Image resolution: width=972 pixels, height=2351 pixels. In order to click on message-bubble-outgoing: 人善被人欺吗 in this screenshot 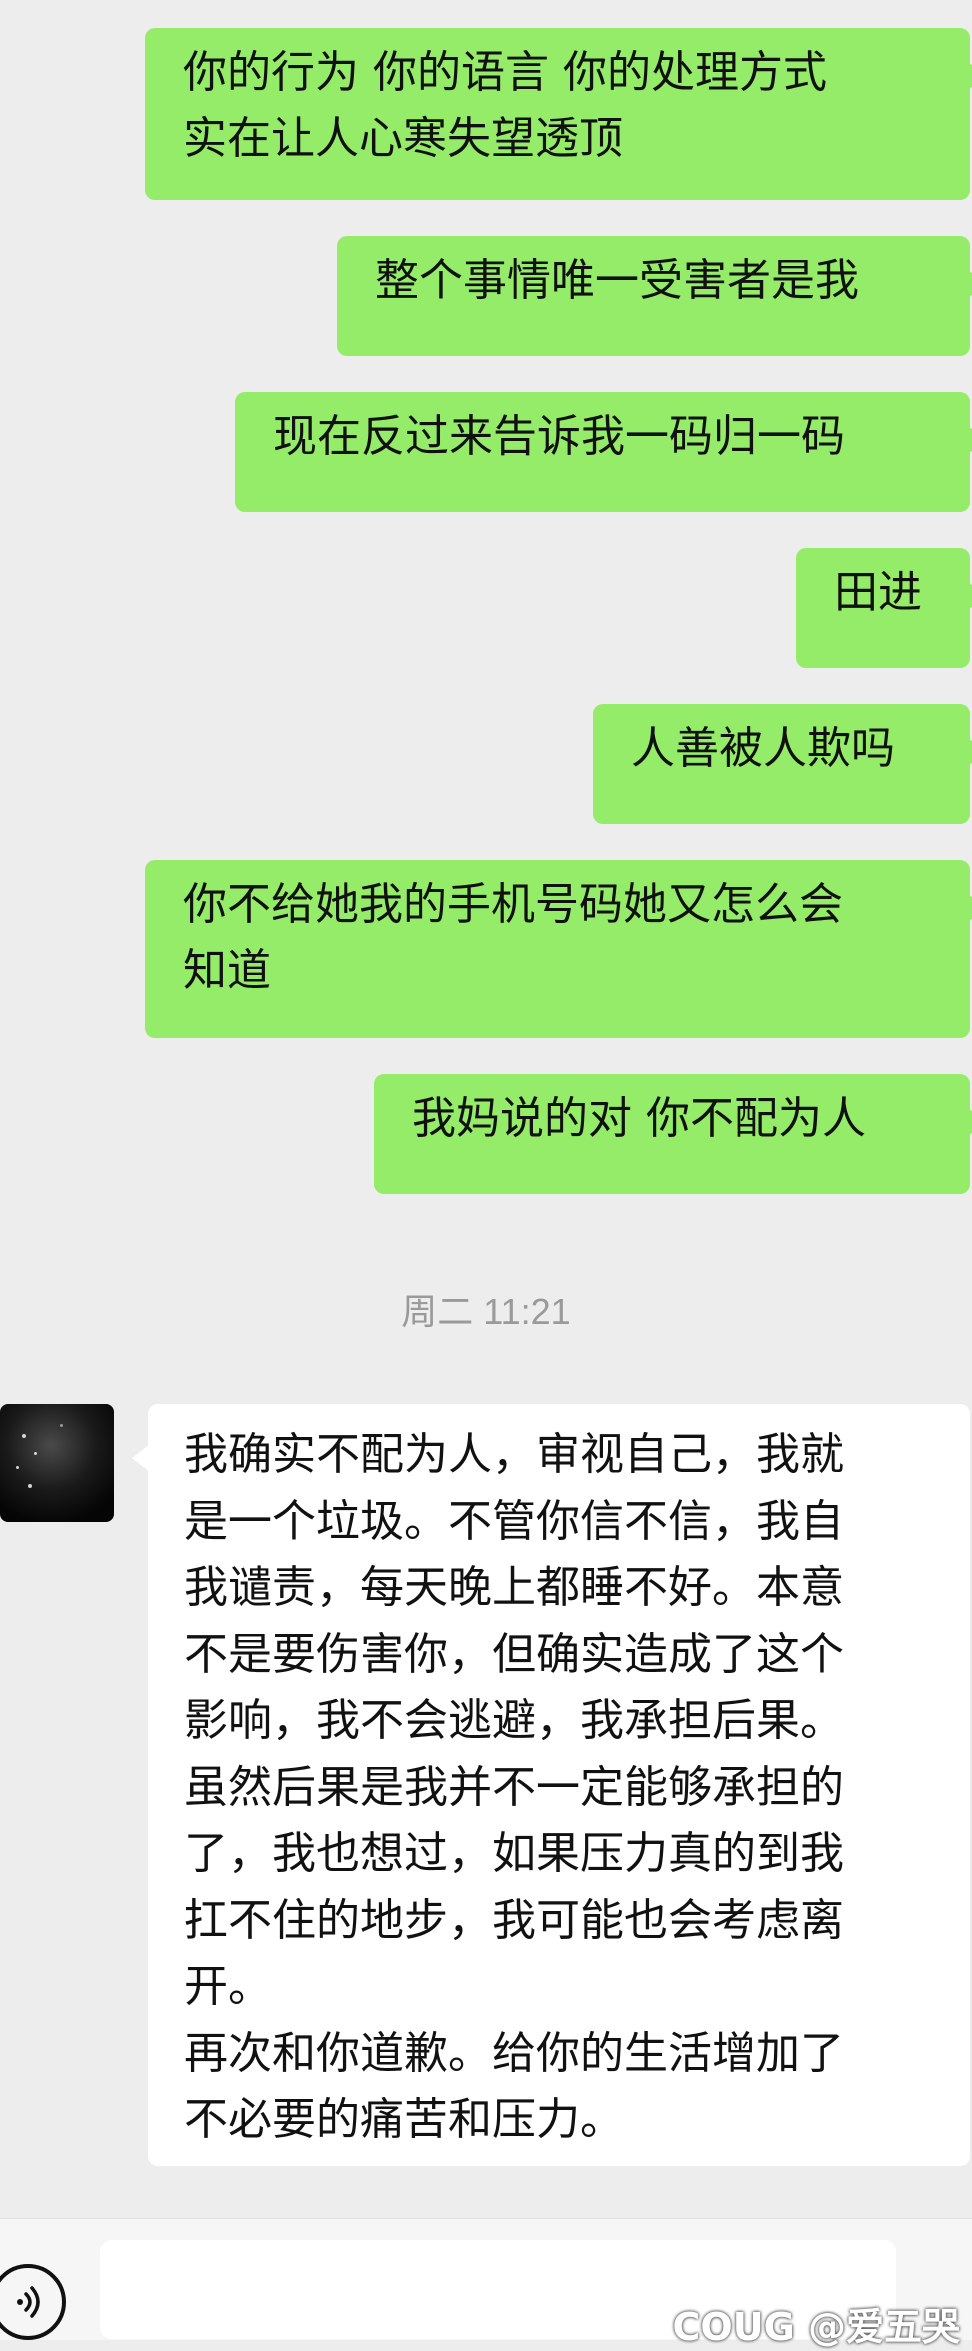, I will do `click(782, 764)`.